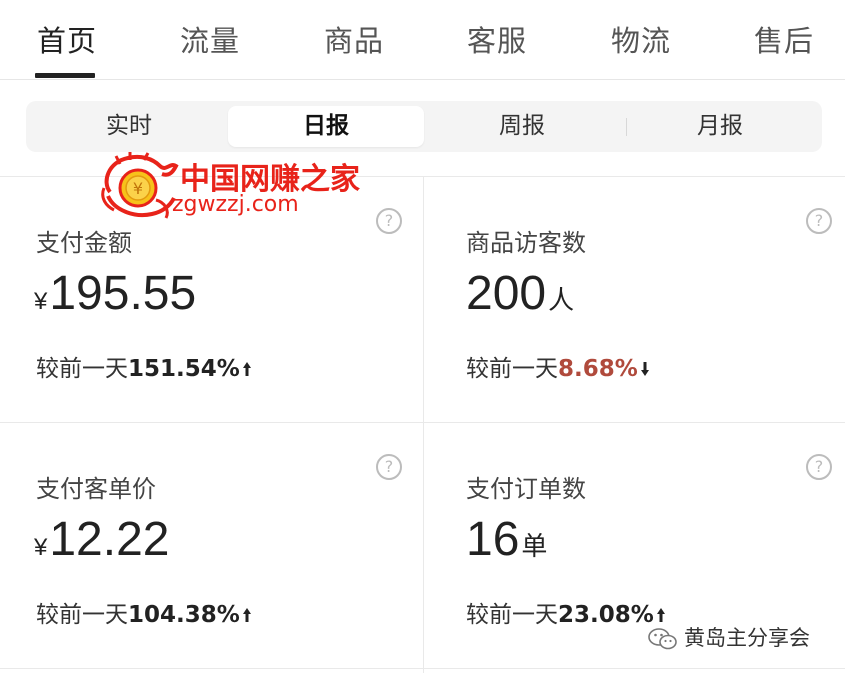 The height and width of the screenshot is (673, 845). Describe the element at coordinates (235, 204) in the screenshot. I see `logo-text-en: zgwzzj.com` at that location.